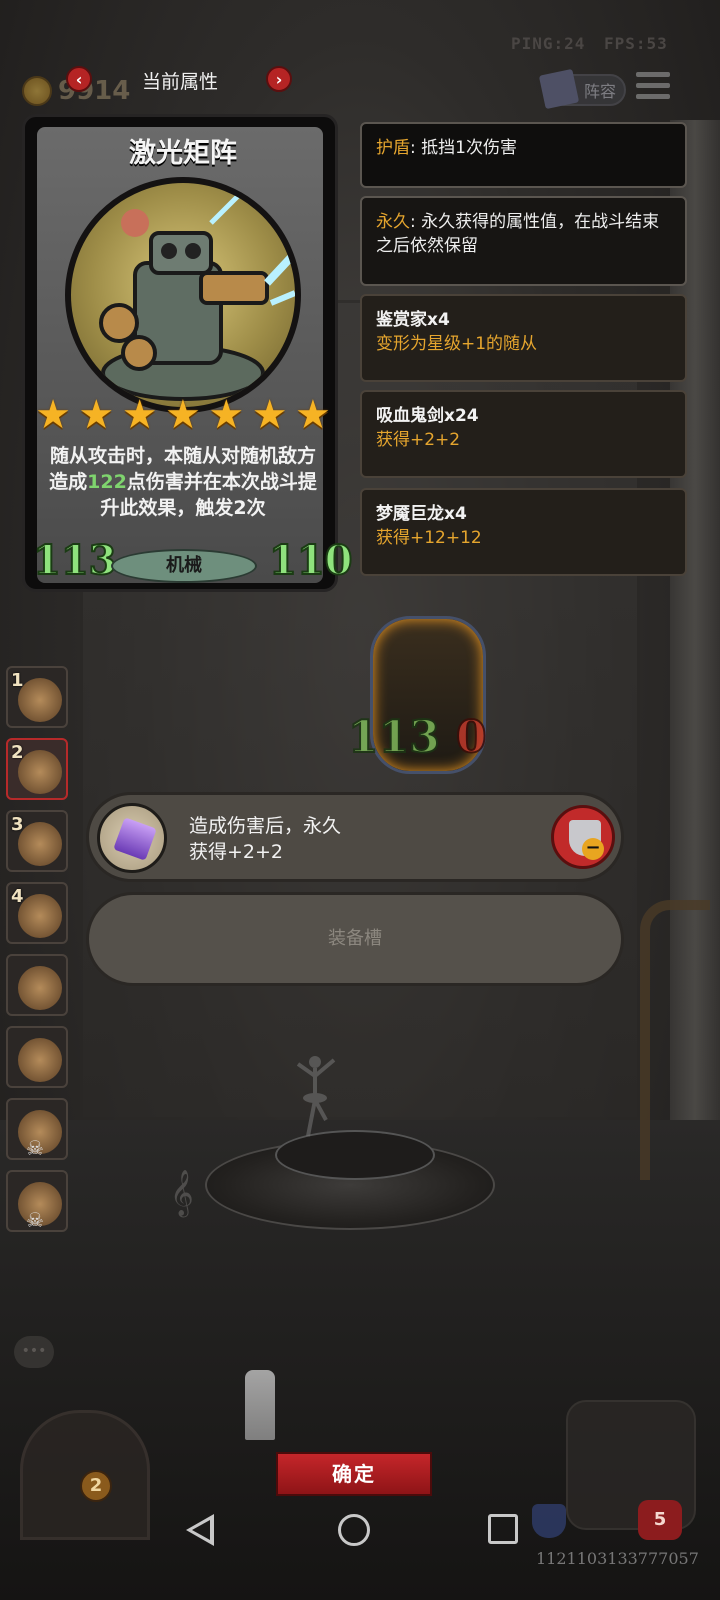 The image size is (720, 1600). What do you see at coordinates (135, 839) in the screenshot?
I see `crystal-icon` at bounding box center [135, 839].